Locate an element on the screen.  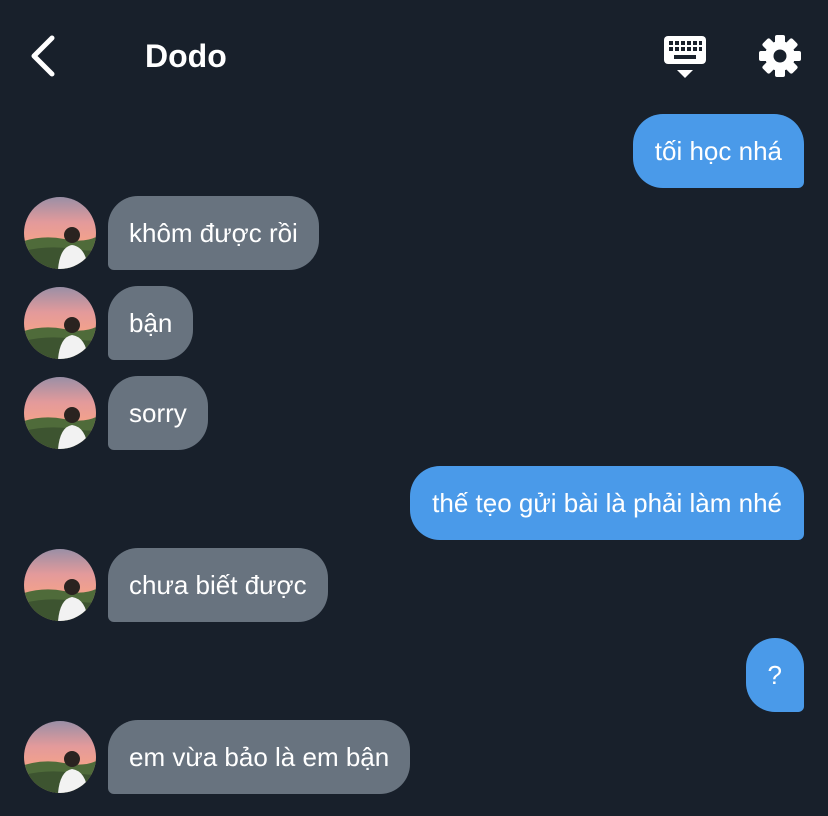
keyboard-icon is located at coordinates (685, 57).